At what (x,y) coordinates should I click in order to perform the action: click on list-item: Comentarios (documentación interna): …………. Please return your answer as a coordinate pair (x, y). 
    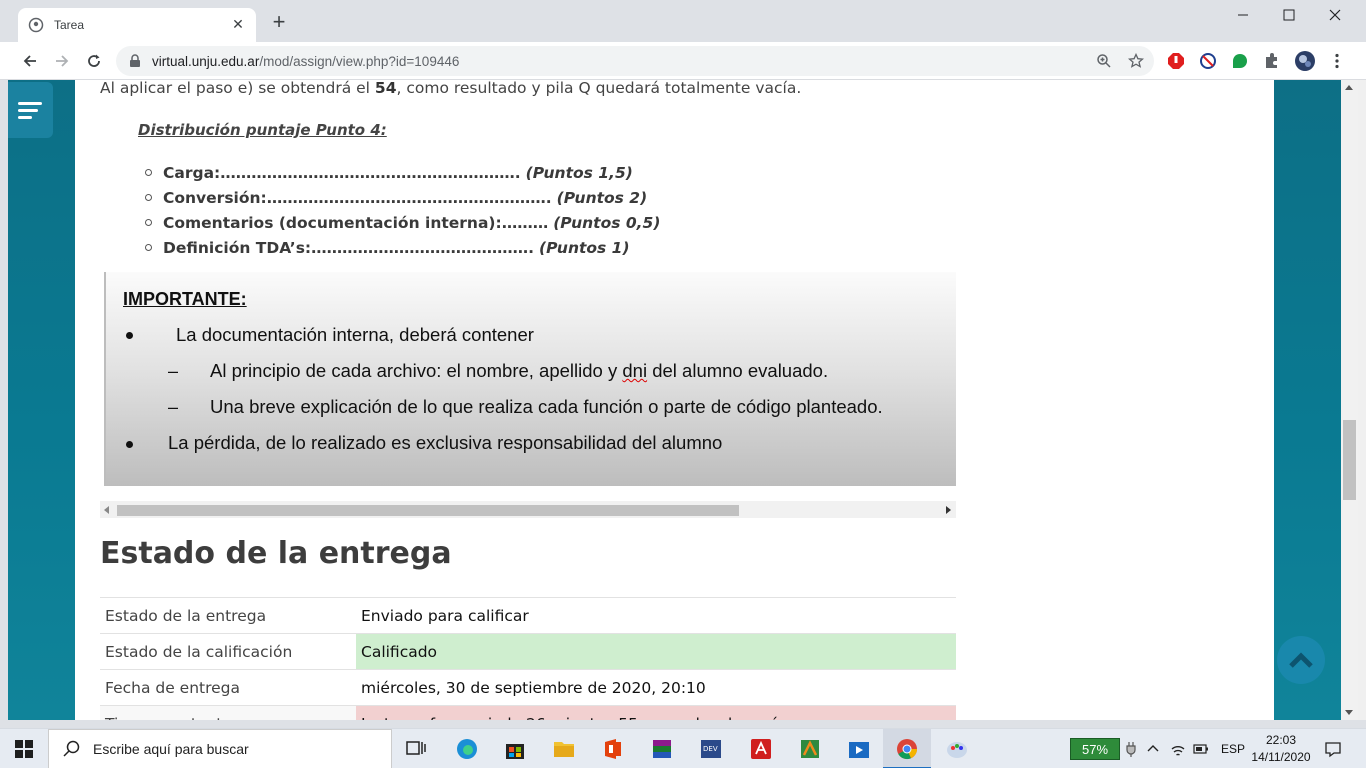
    Looking at the image, I should click on (402, 222).